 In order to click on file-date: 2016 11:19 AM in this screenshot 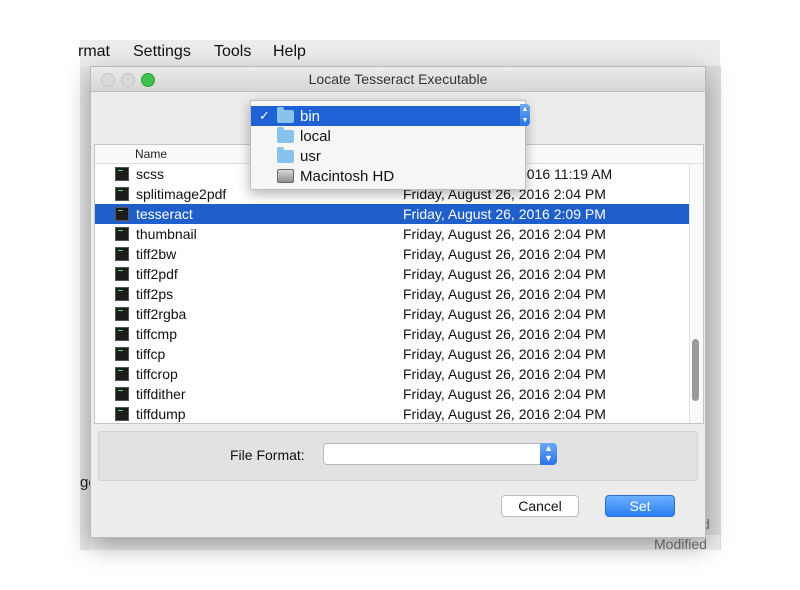, I will do `click(566, 174)`.